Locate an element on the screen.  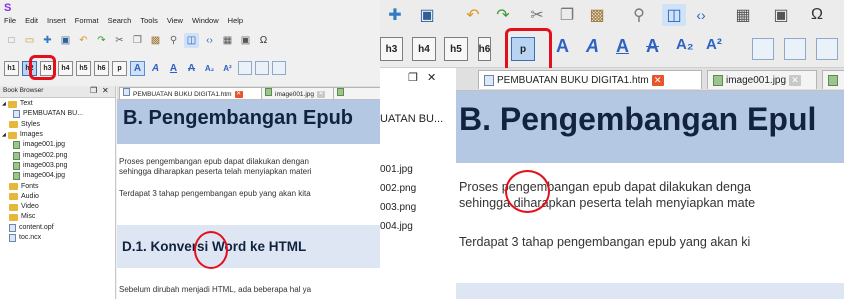
menu-insert: Insert is located at coordinates (56, 21).